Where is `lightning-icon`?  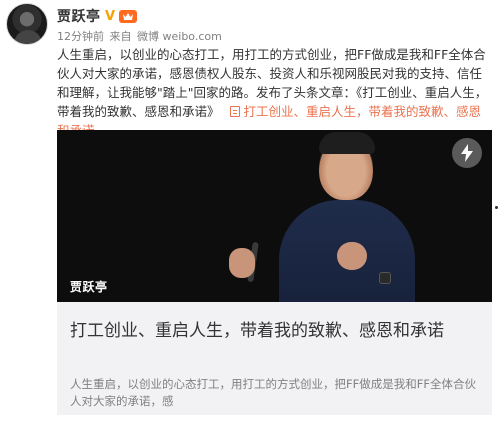 lightning-icon is located at coordinates (467, 153).